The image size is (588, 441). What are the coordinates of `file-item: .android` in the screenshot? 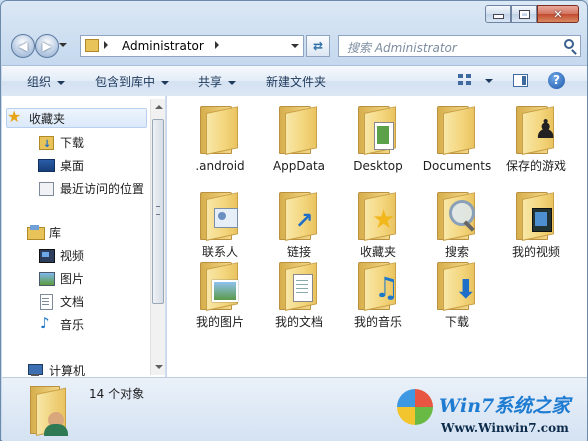 It's located at (220, 138).